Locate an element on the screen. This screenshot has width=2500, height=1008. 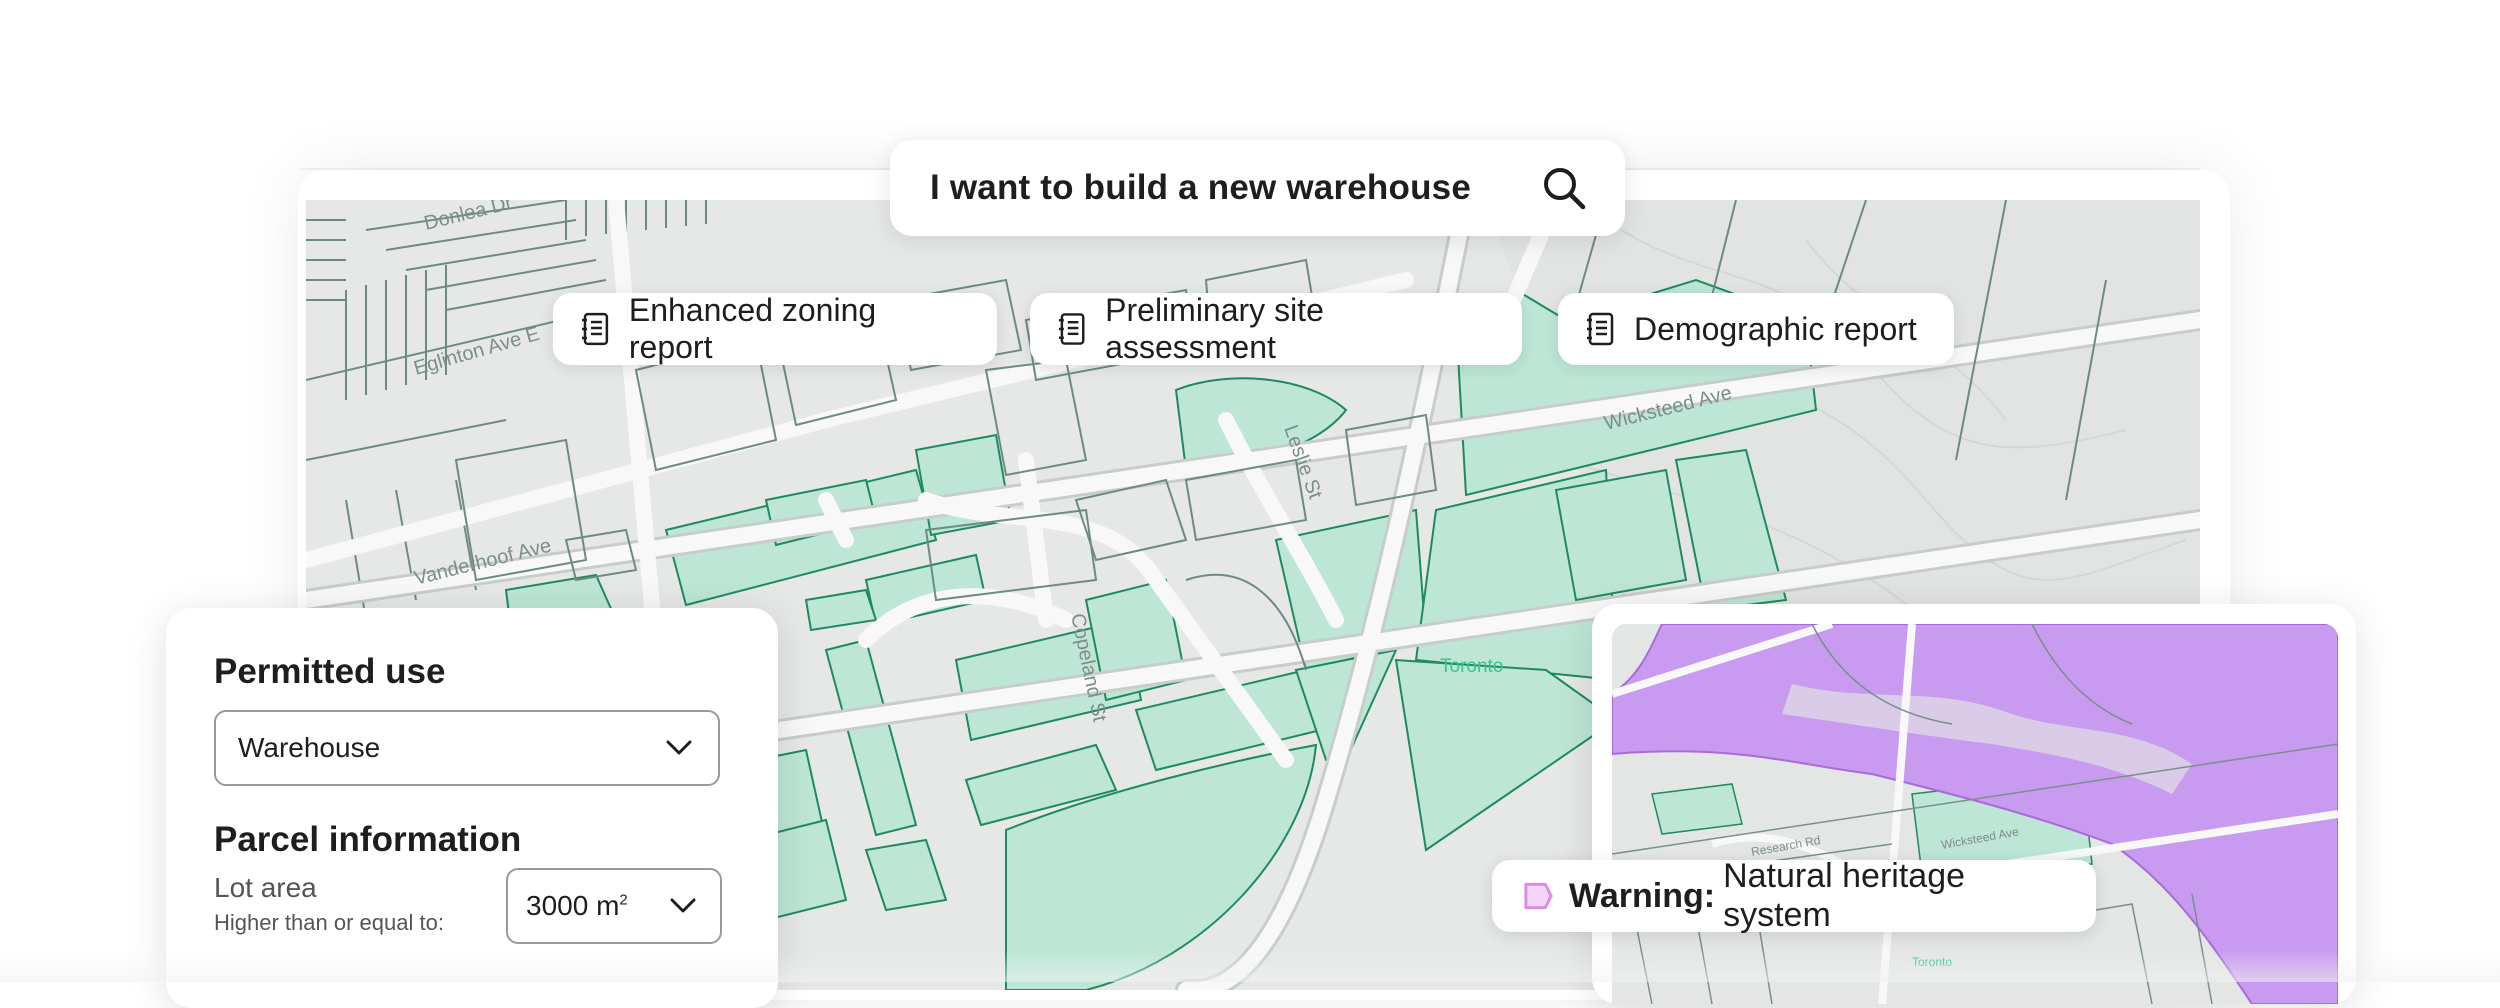
parcel-information-heading: Parcel information is located at coordinates (368, 839).